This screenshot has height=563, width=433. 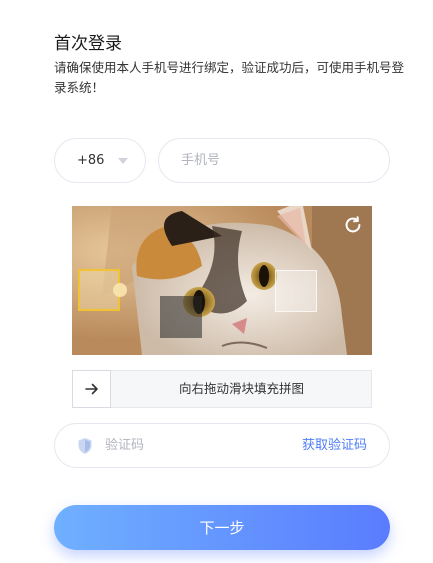 I want to click on phone-input, so click(x=274, y=160).